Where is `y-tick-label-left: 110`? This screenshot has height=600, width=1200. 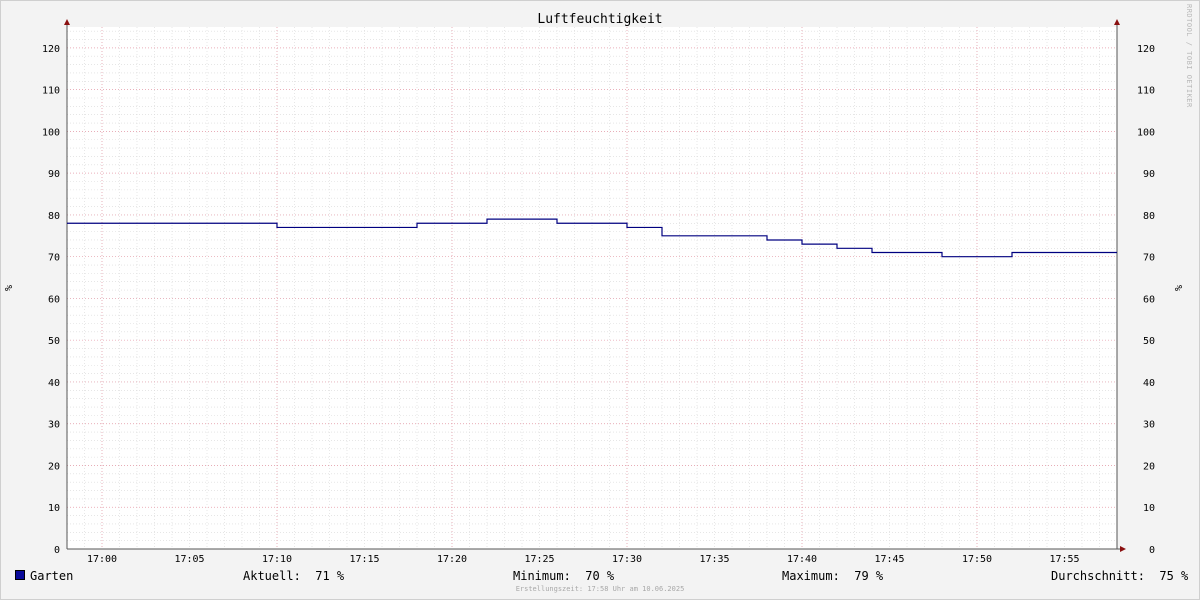
y-tick-label-left: 110 is located at coordinates (51, 91).